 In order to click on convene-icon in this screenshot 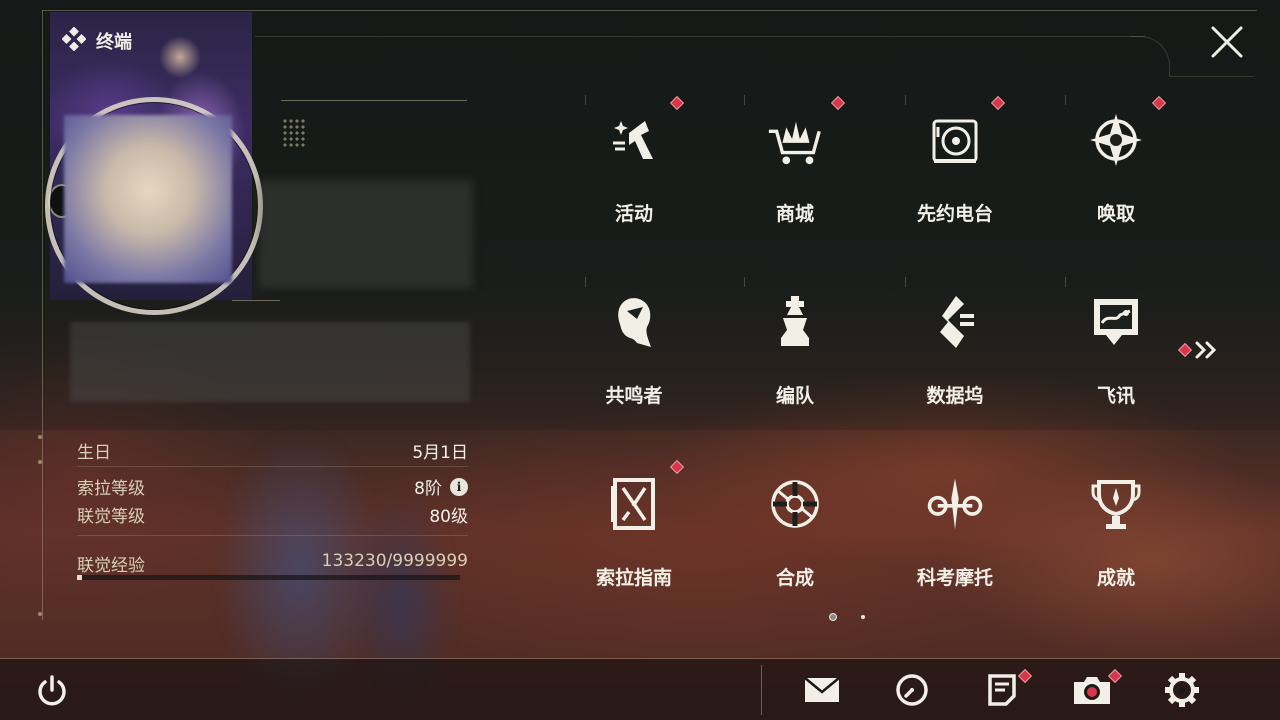, I will do `click(1116, 140)`.